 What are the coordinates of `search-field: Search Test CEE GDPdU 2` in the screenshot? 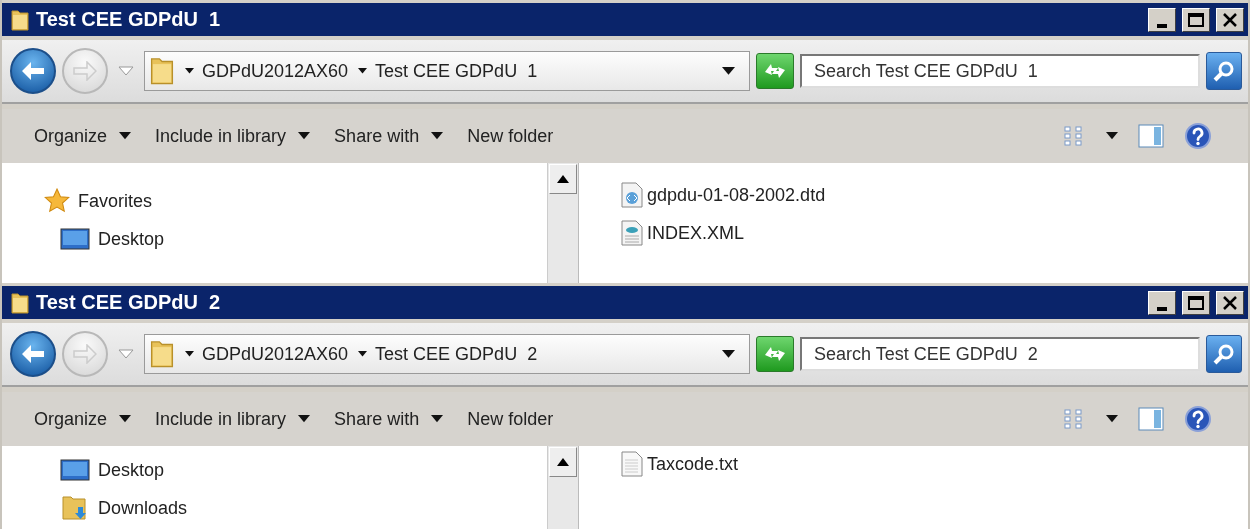 It's located at (1000, 354).